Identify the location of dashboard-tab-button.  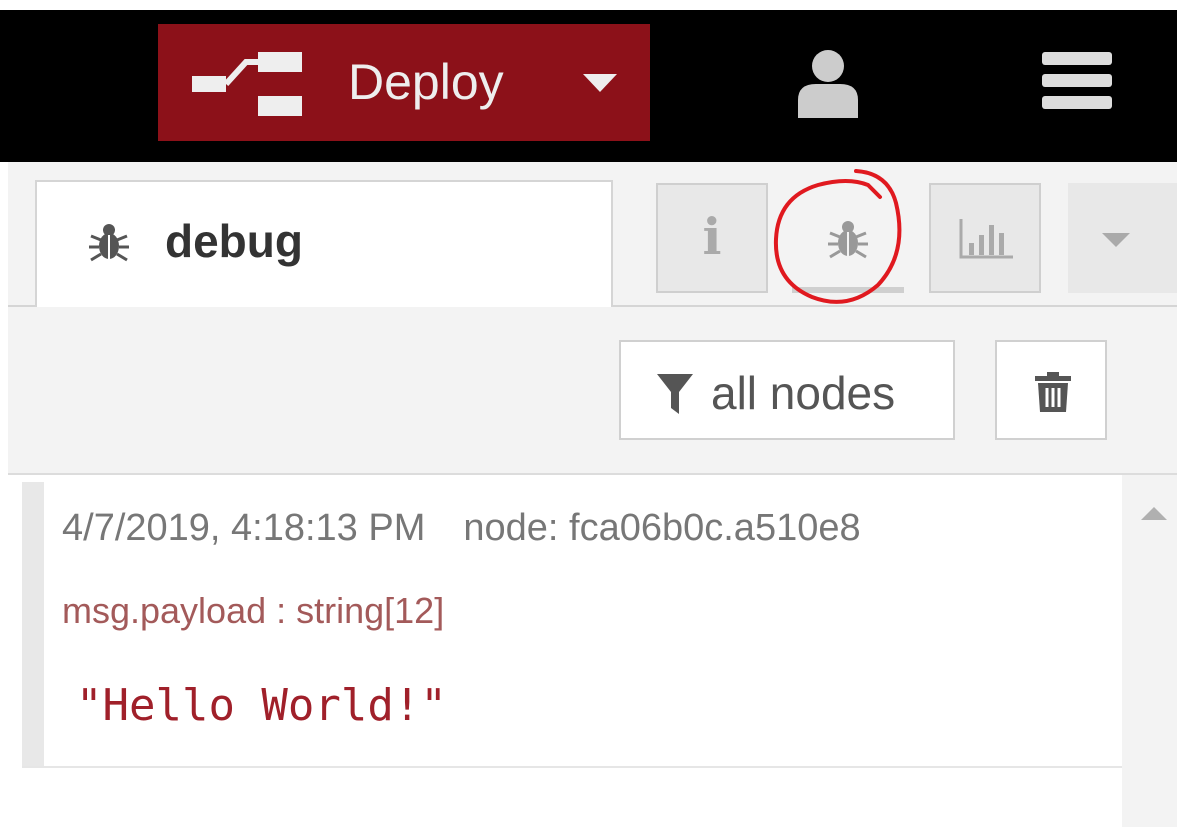
(985, 238).